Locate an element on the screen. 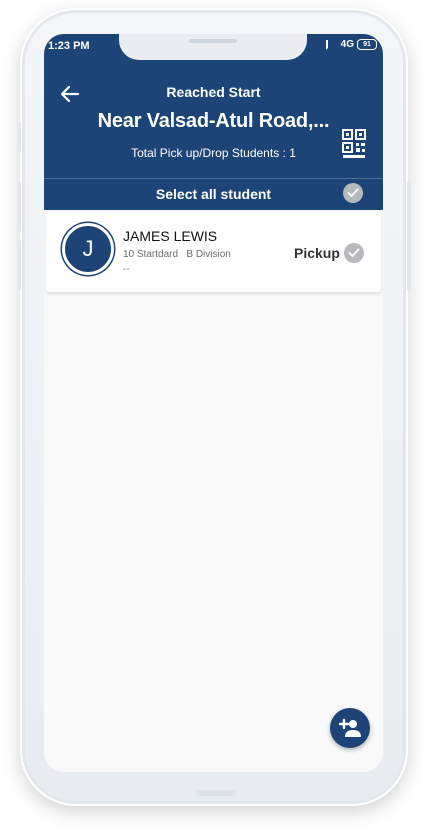 The width and height of the screenshot is (429, 832). student-class-details: 10 Startdard B Division is located at coordinates (177, 254).